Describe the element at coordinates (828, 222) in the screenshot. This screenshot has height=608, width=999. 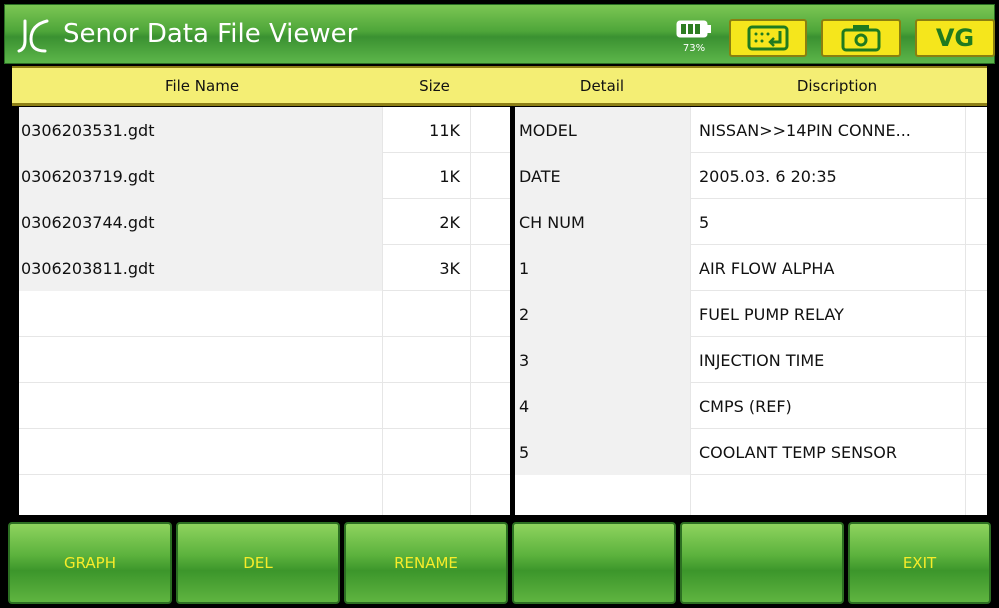
I see `detail-value-cell: 5` at that location.